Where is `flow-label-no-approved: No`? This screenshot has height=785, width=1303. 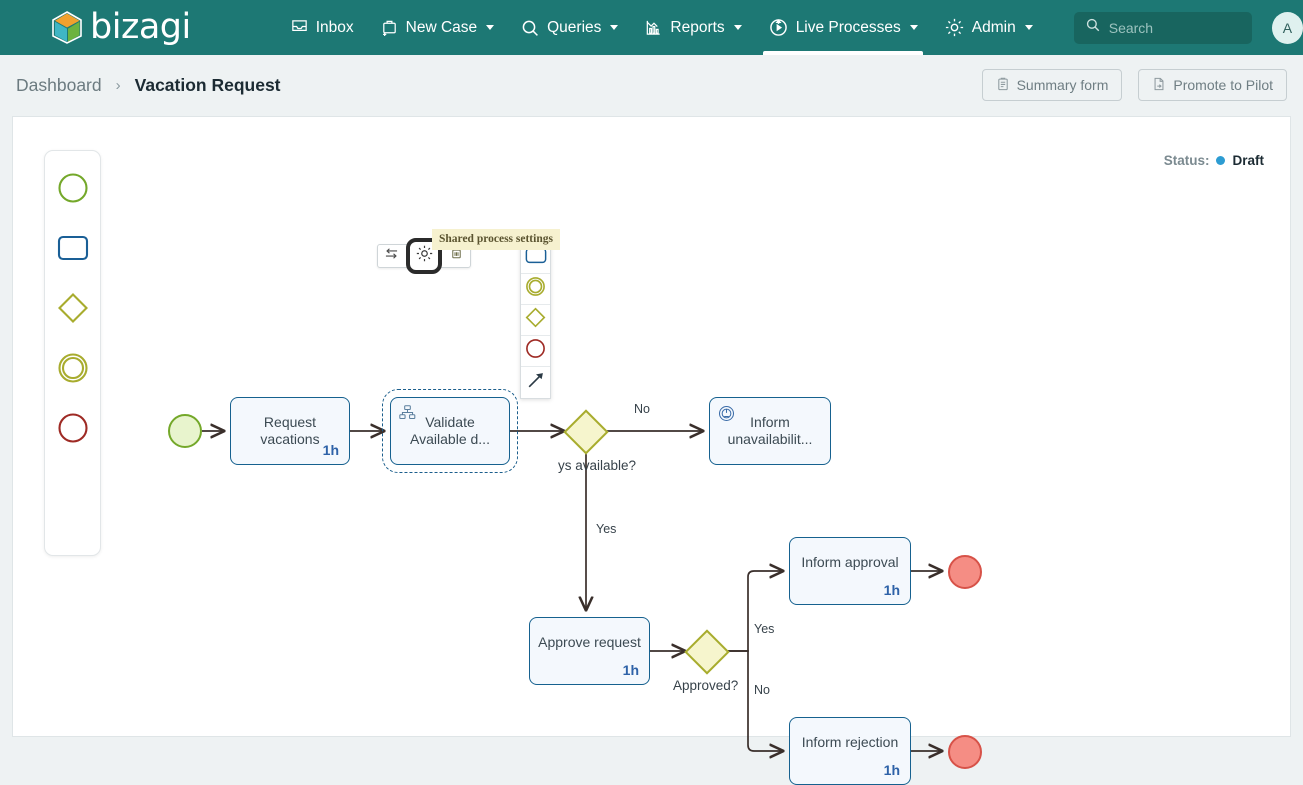
flow-label-no-approved: No is located at coordinates (762, 690).